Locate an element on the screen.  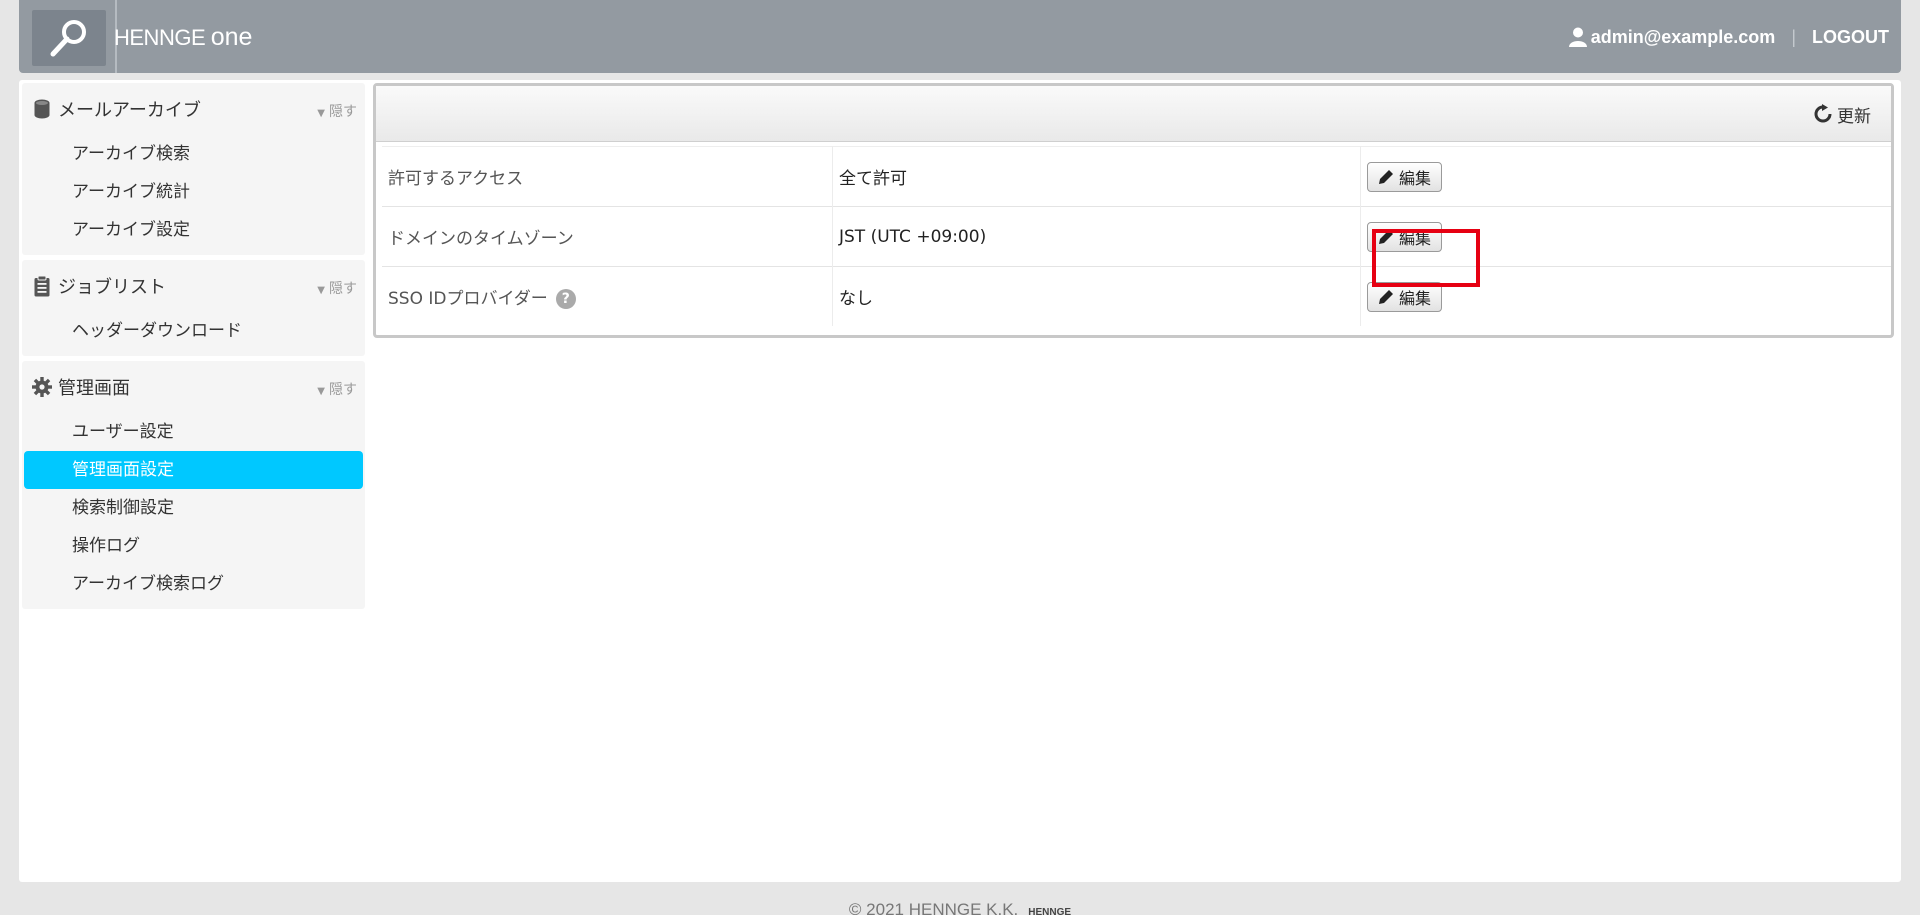
refresh-button: 更新 is located at coordinates (1842, 114).